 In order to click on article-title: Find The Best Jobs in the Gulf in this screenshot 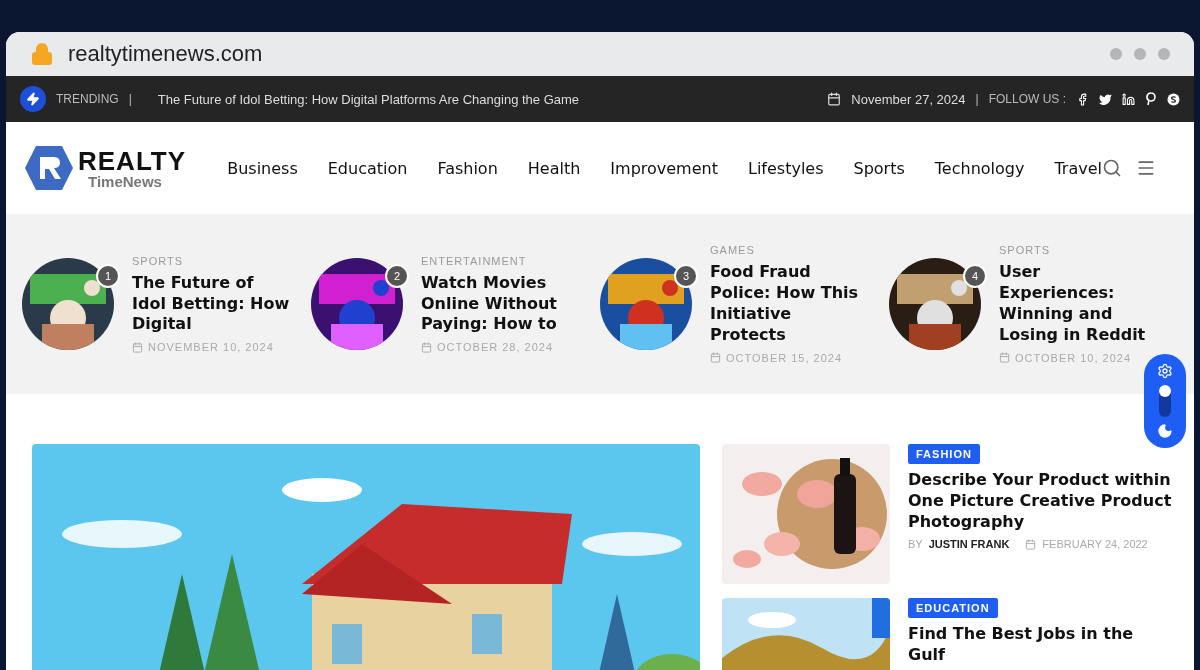, I will do `click(1040, 645)`.